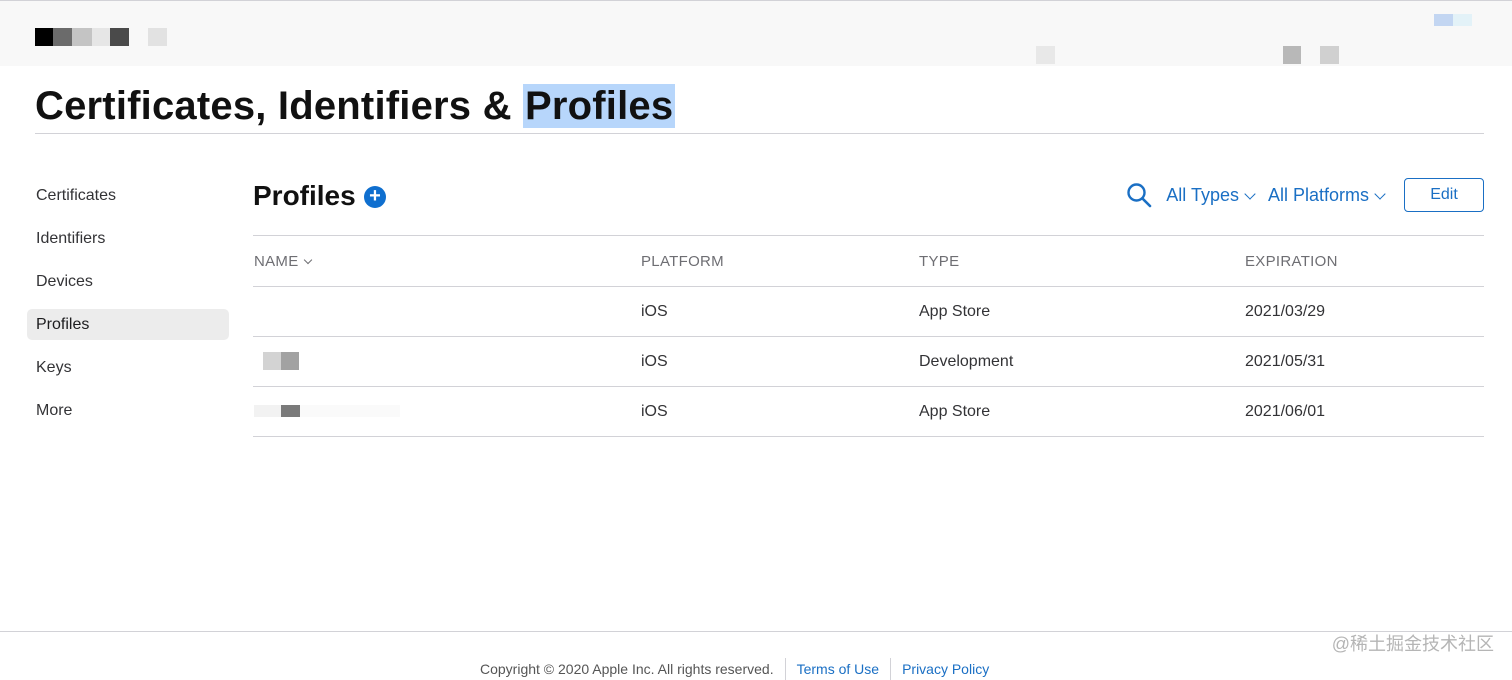  What do you see at coordinates (128, 324) in the screenshot?
I see `sidebar-item-profiles: Profiles` at bounding box center [128, 324].